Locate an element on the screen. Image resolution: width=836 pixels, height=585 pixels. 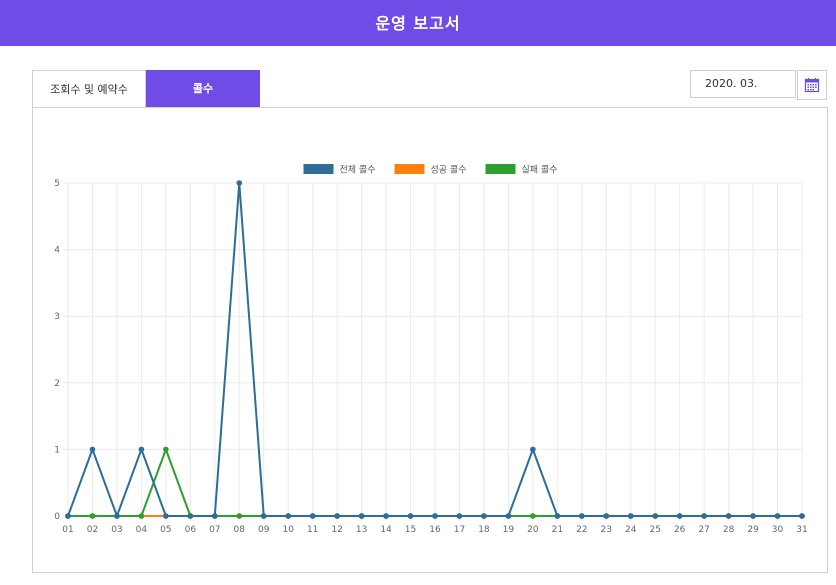
header-bar: 운영 보고서 is located at coordinates (418, 23).